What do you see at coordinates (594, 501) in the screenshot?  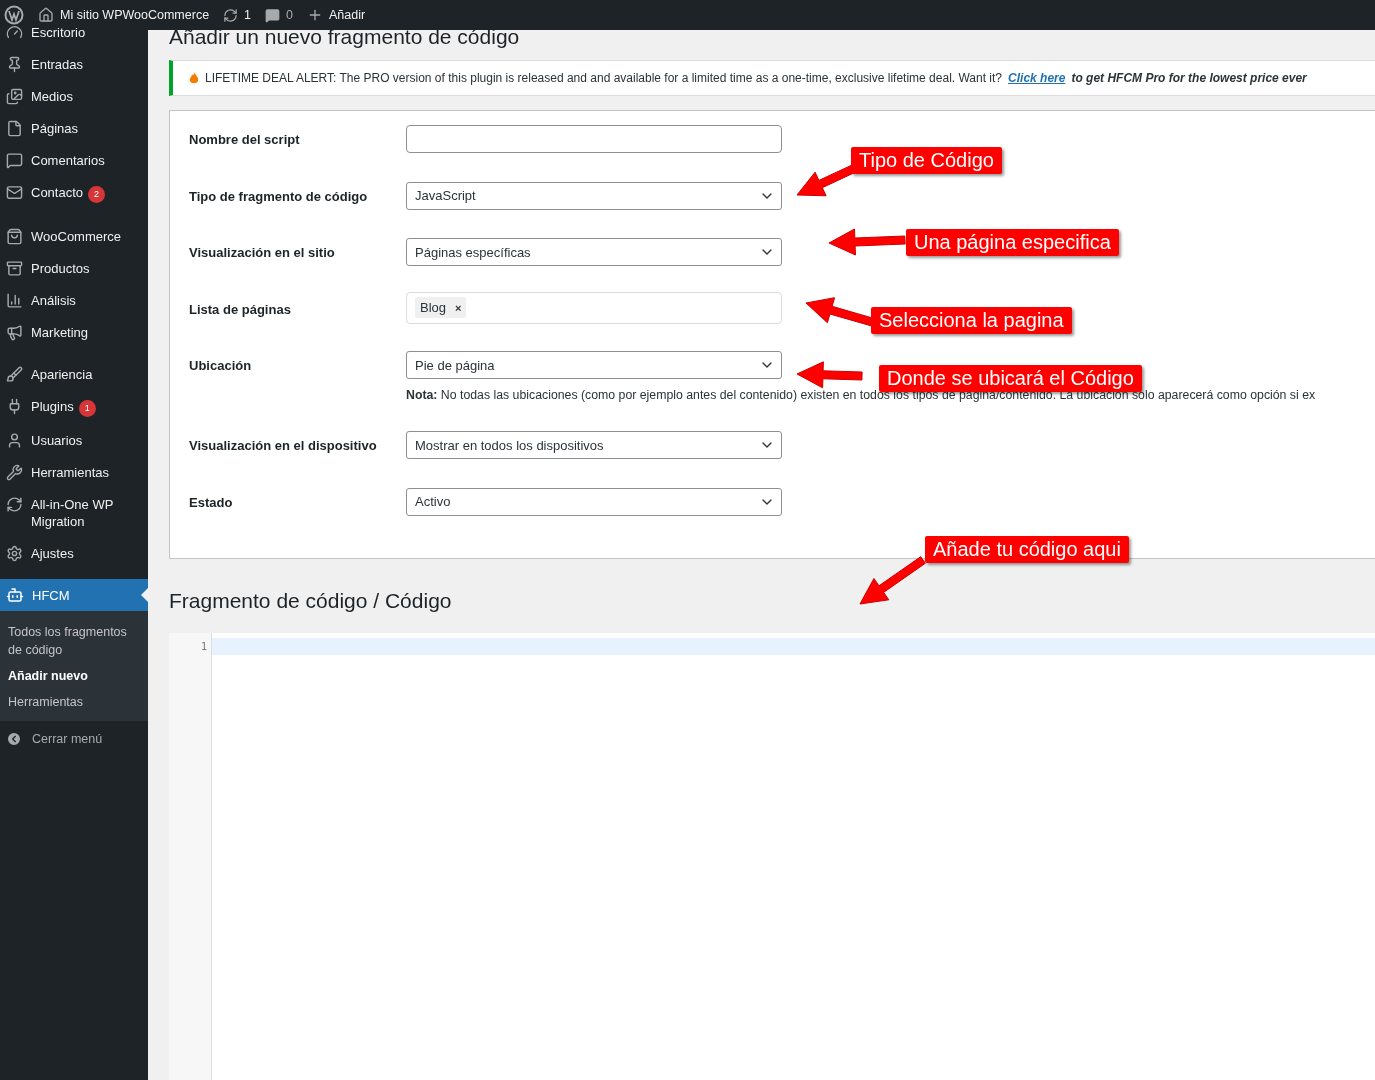 I see `dropdown: Activo` at bounding box center [594, 501].